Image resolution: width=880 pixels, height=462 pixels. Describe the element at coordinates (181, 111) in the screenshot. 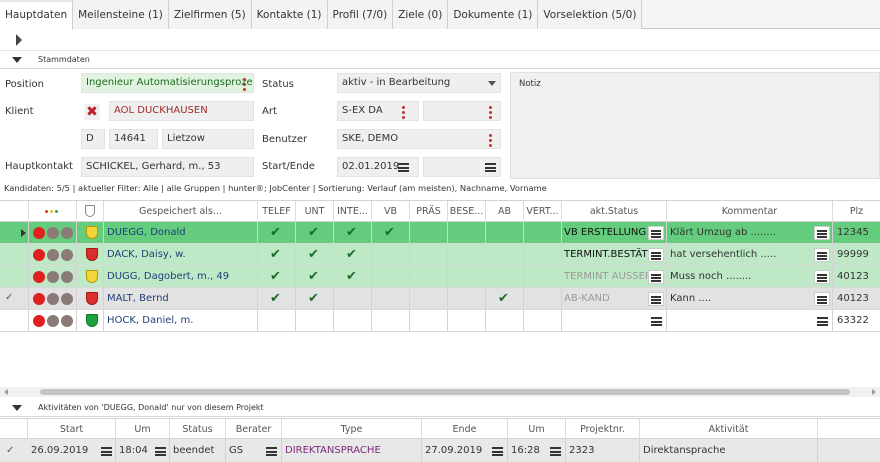

I see `klient-field: AOL DUCKHAUSEN` at that location.